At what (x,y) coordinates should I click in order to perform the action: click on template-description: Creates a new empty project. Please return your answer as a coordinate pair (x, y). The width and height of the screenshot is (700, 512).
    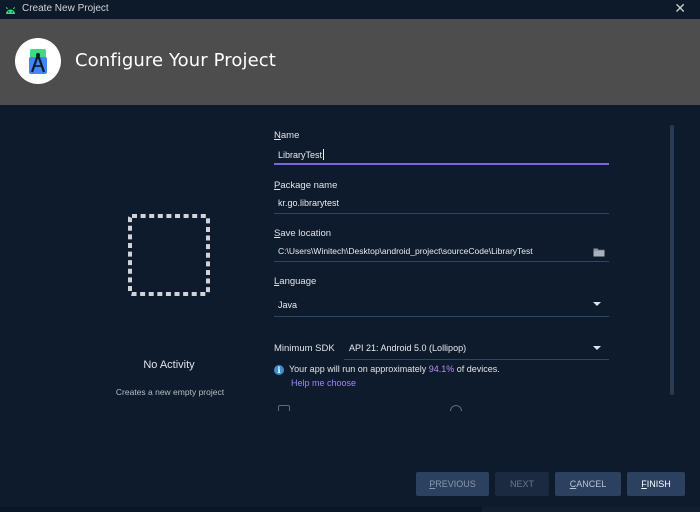
    Looking at the image, I should click on (170, 392).